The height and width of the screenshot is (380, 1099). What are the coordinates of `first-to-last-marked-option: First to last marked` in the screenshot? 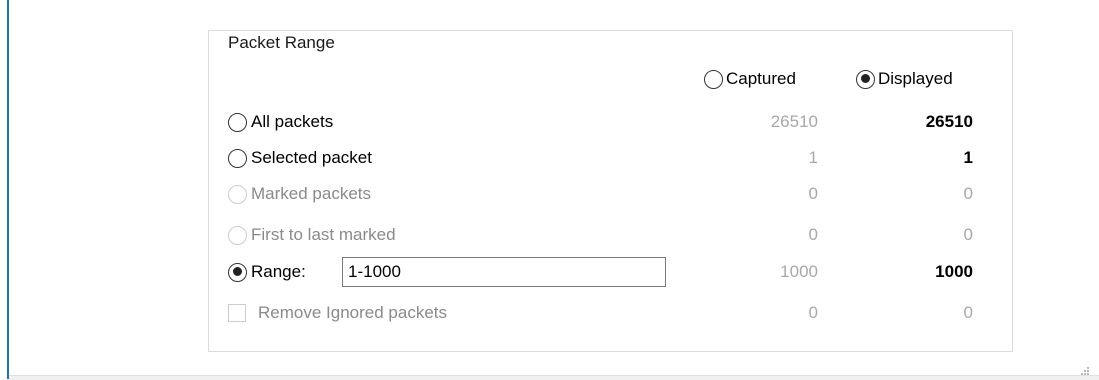 It's located at (312, 235).